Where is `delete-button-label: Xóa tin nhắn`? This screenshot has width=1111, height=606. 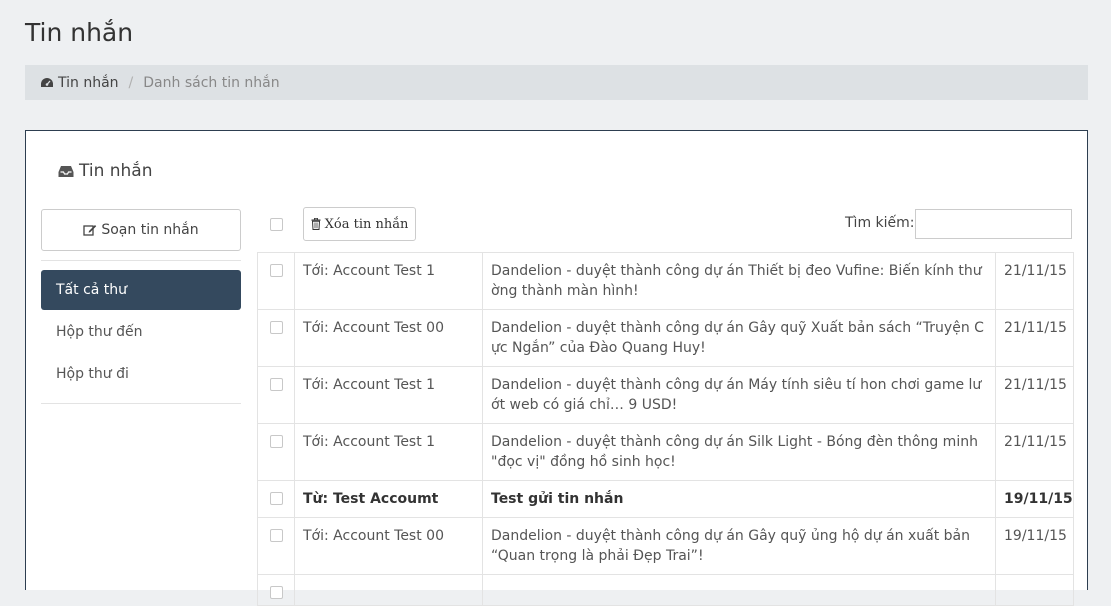
delete-button-label: Xóa tin nhắn is located at coordinates (366, 224).